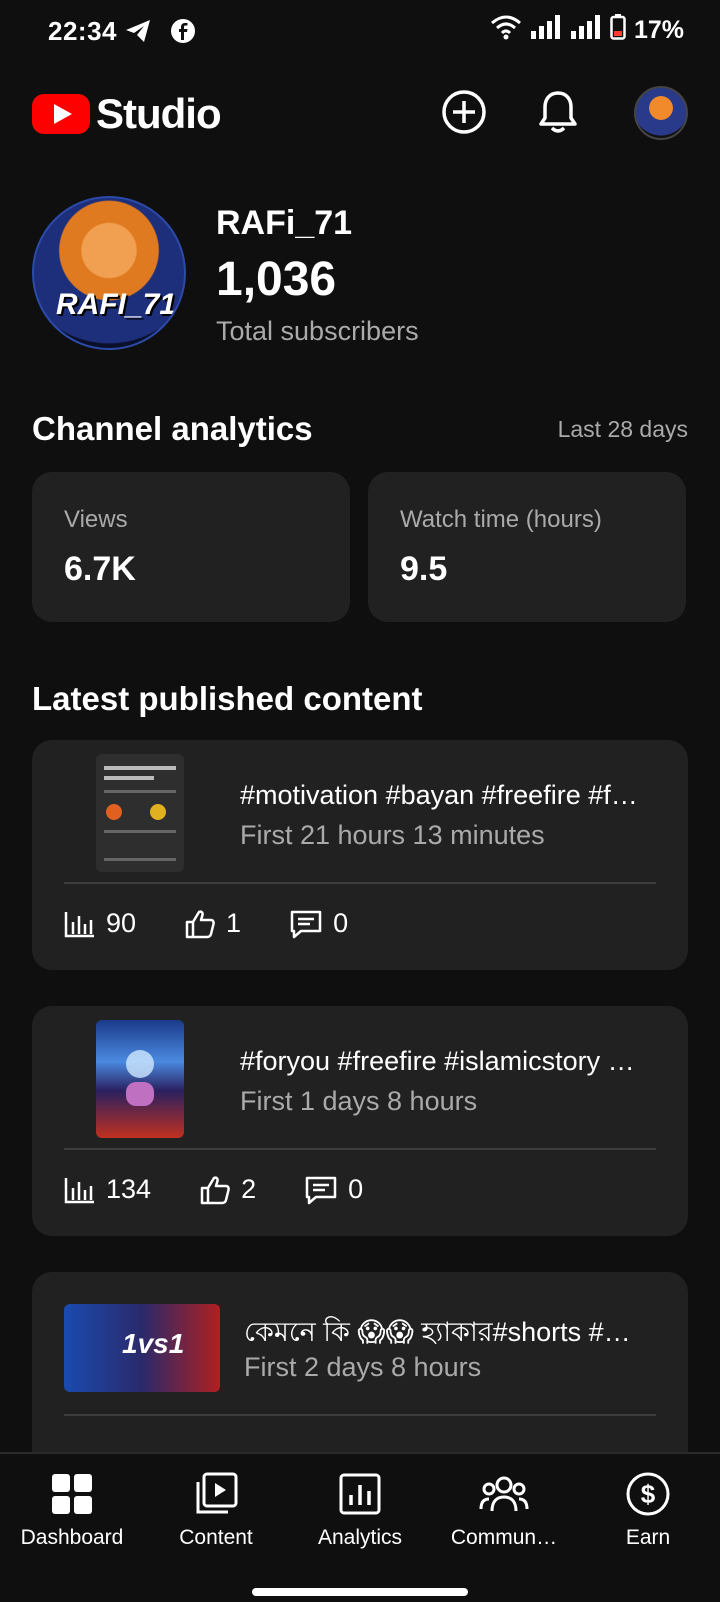 Image resolution: width=720 pixels, height=1602 pixels. I want to click on views-count: 90, so click(121, 923).